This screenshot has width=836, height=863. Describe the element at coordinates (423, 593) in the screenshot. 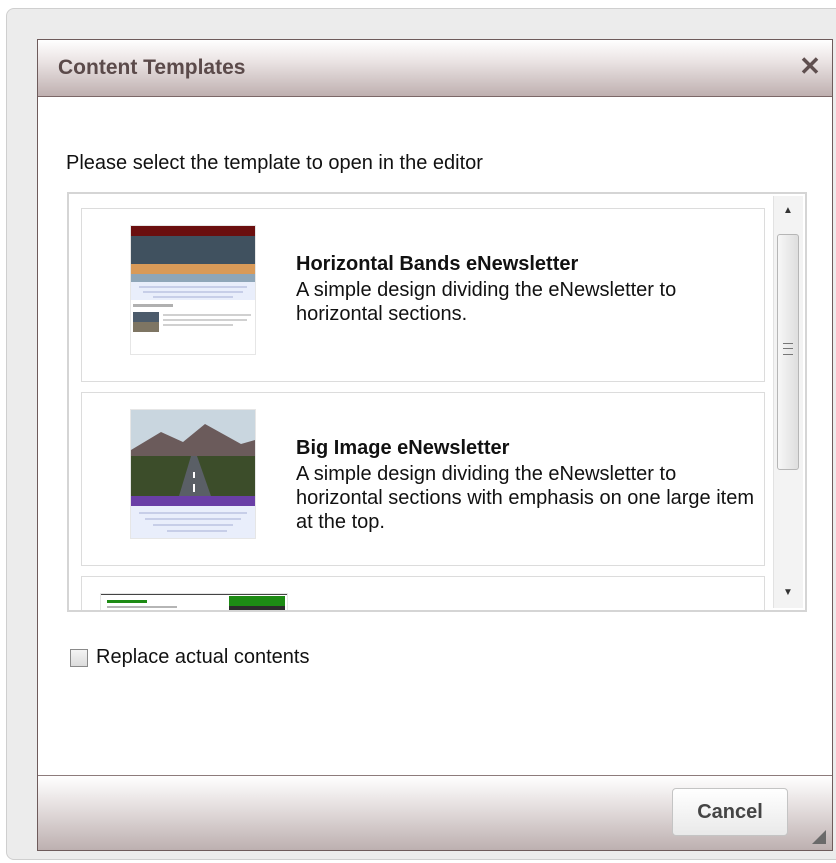

I see `template-card-partial` at that location.